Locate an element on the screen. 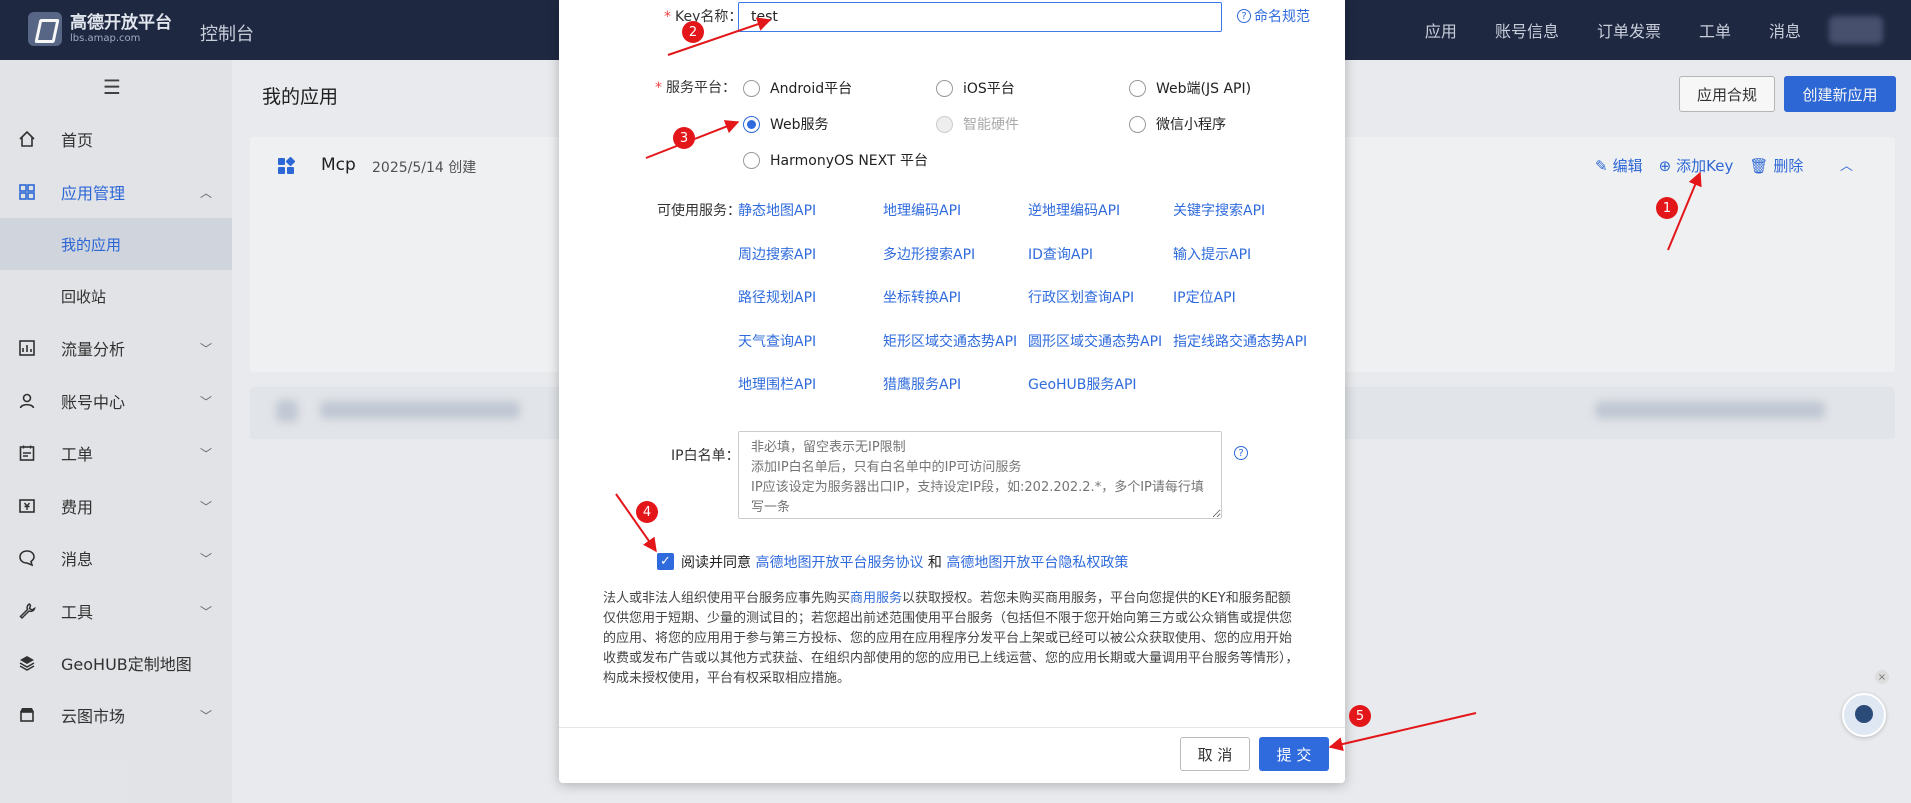 Image resolution: width=1911 pixels, height=803 pixels. api-link: 周边搜索API is located at coordinates (777, 254).